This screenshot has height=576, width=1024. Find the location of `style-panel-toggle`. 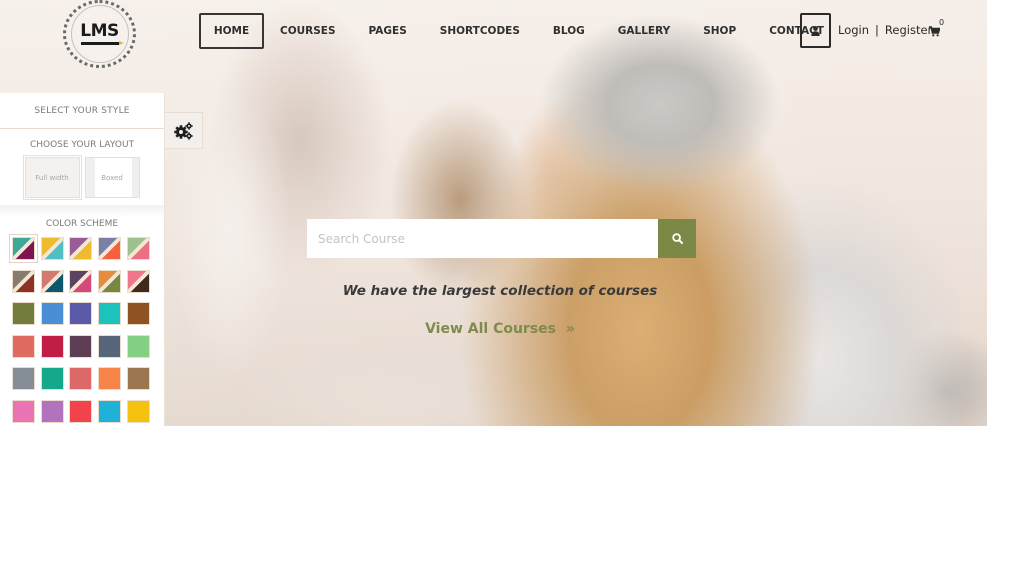

style-panel-toggle is located at coordinates (184, 130).